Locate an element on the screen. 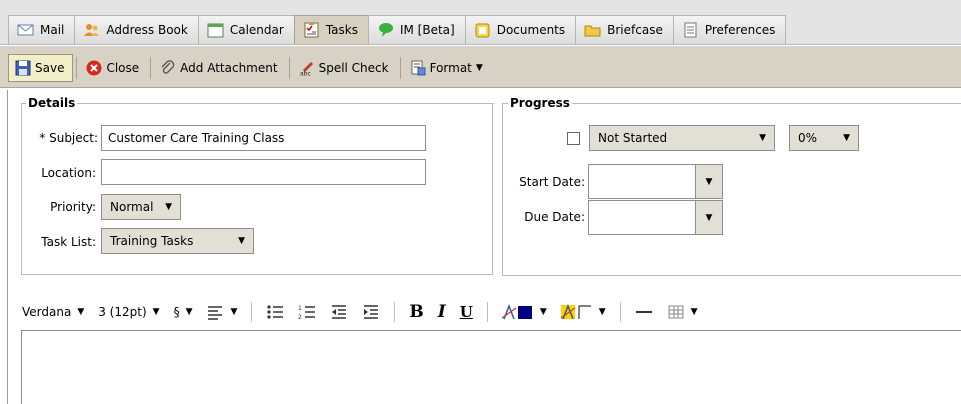  text-color-picker: ▼ is located at coordinates (524, 312).